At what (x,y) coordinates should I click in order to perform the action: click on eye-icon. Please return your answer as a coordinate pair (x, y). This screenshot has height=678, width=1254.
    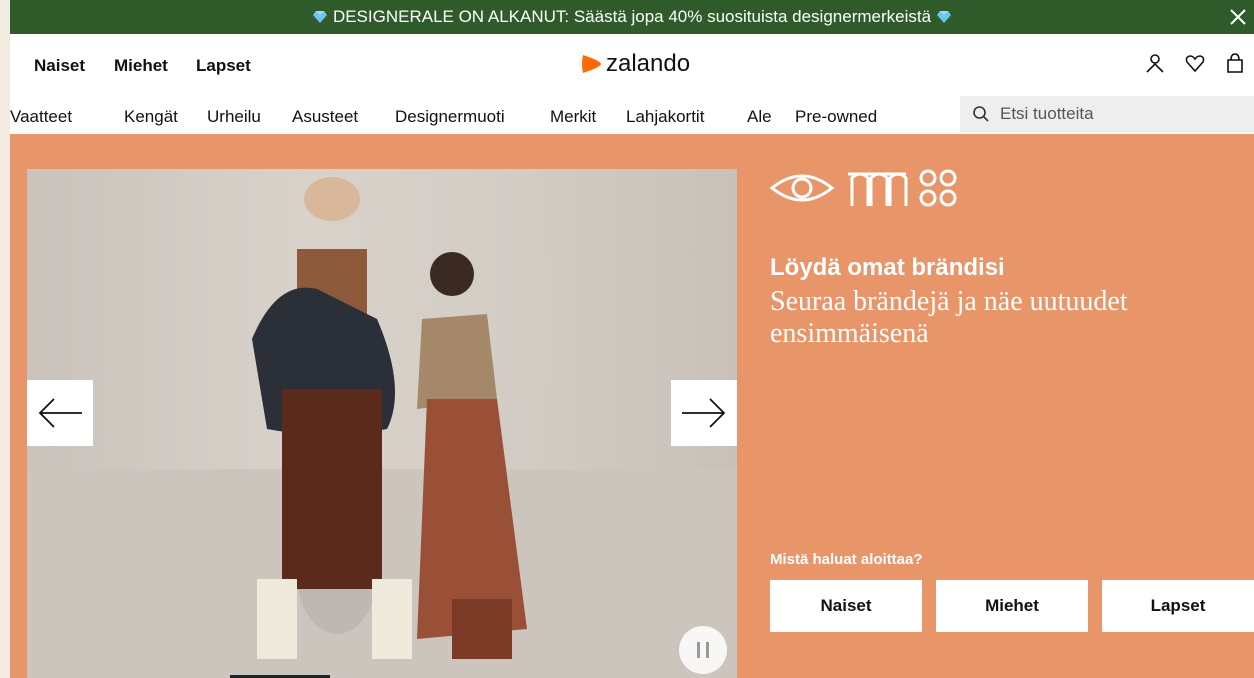
    Looking at the image, I should click on (802, 188).